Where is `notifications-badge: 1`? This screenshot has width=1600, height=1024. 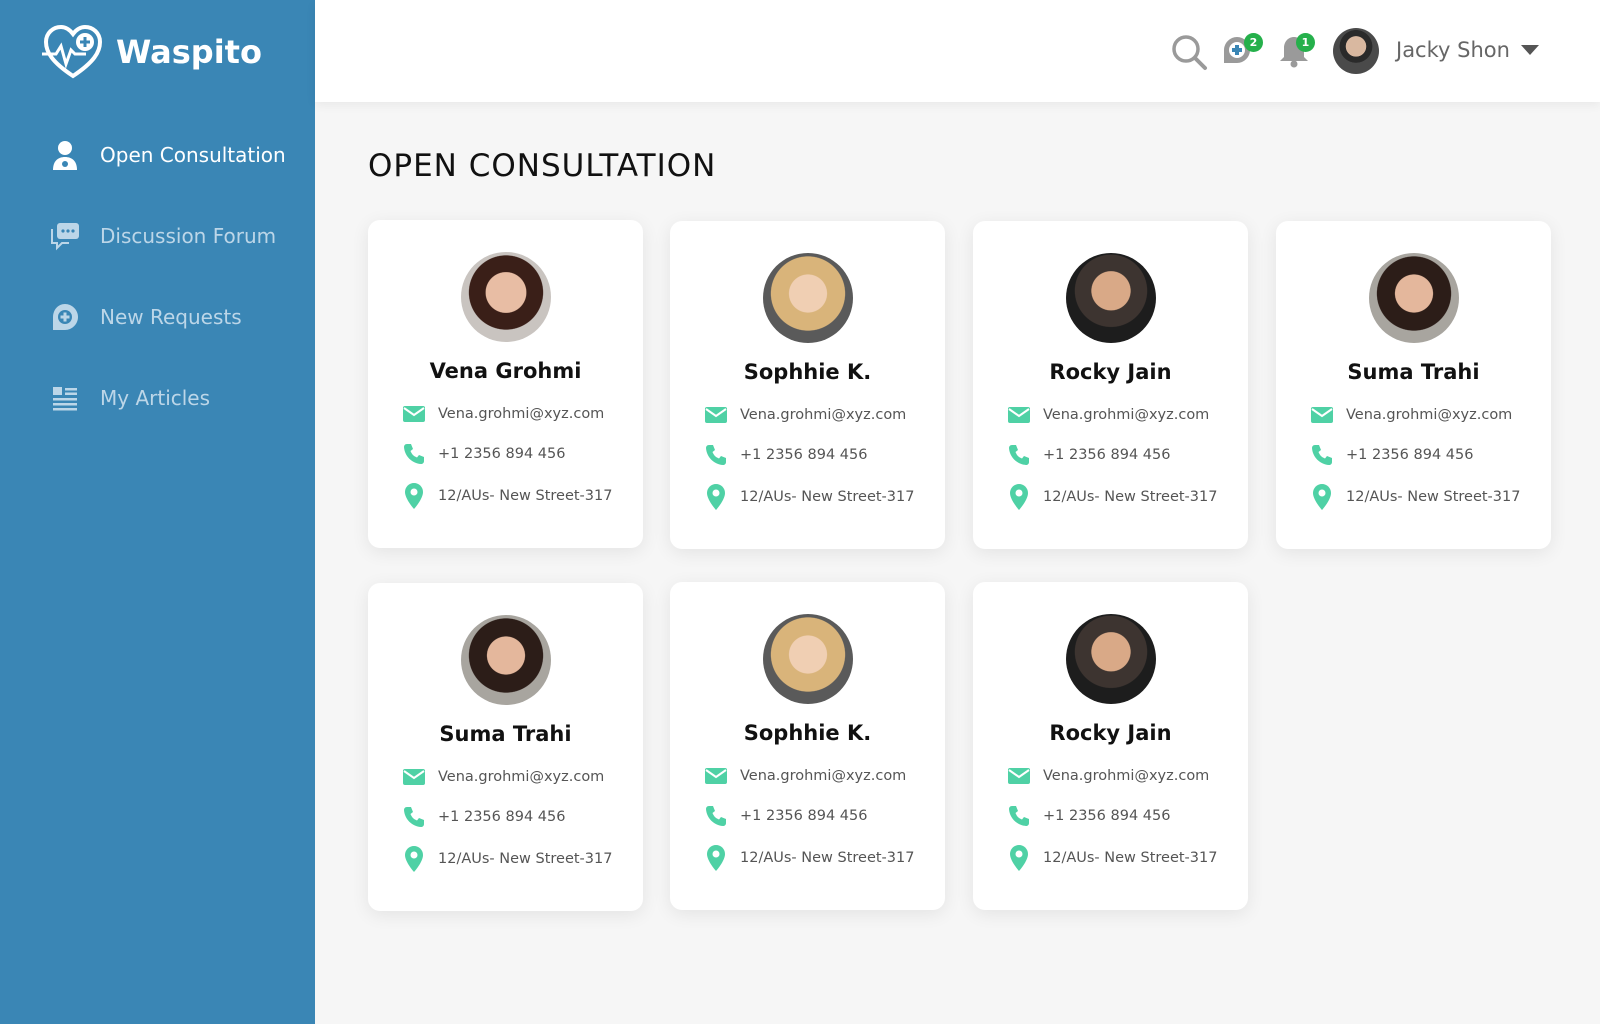 notifications-badge: 1 is located at coordinates (1305, 42).